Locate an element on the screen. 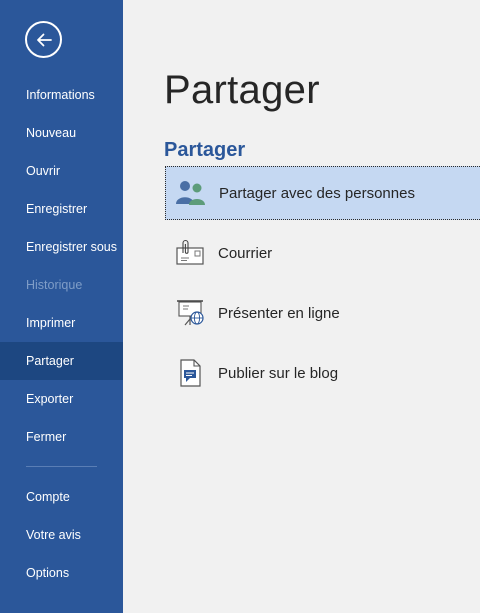 The image size is (480, 613). nav-compte: Compte is located at coordinates (61, 497).